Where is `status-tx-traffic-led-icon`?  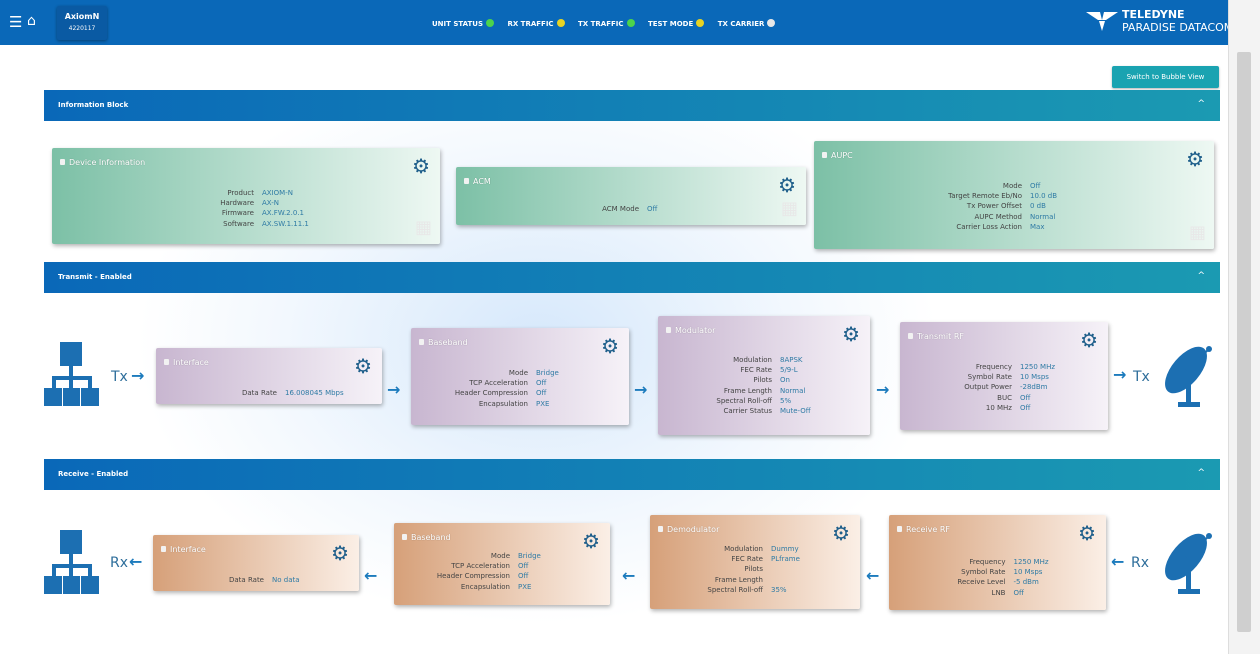 status-tx-traffic-led-icon is located at coordinates (630, 23).